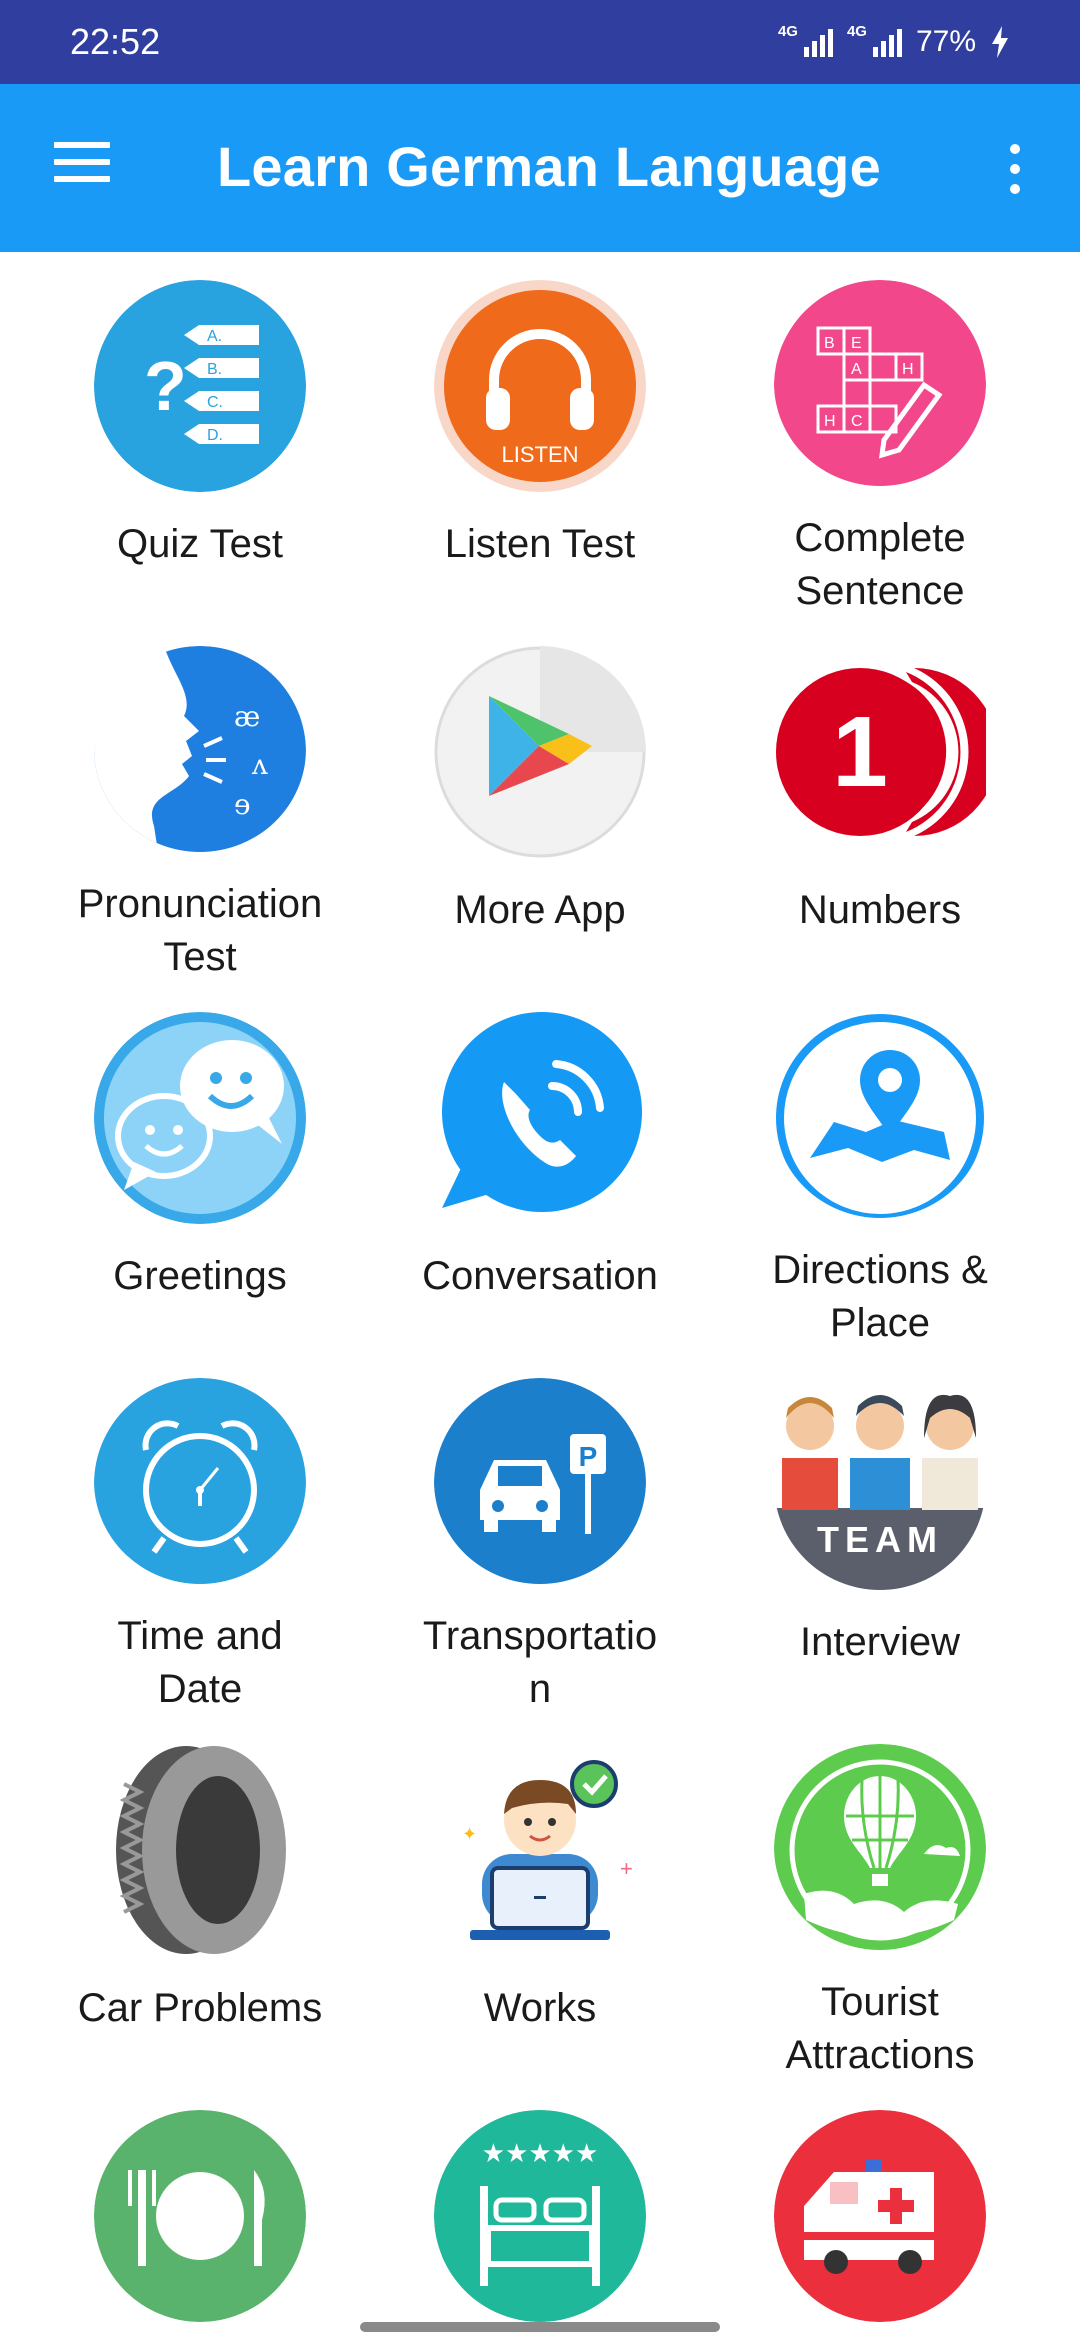 The height and width of the screenshot is (2340, 1080). I want to click on tile-label: Works, so click(540, 2008).